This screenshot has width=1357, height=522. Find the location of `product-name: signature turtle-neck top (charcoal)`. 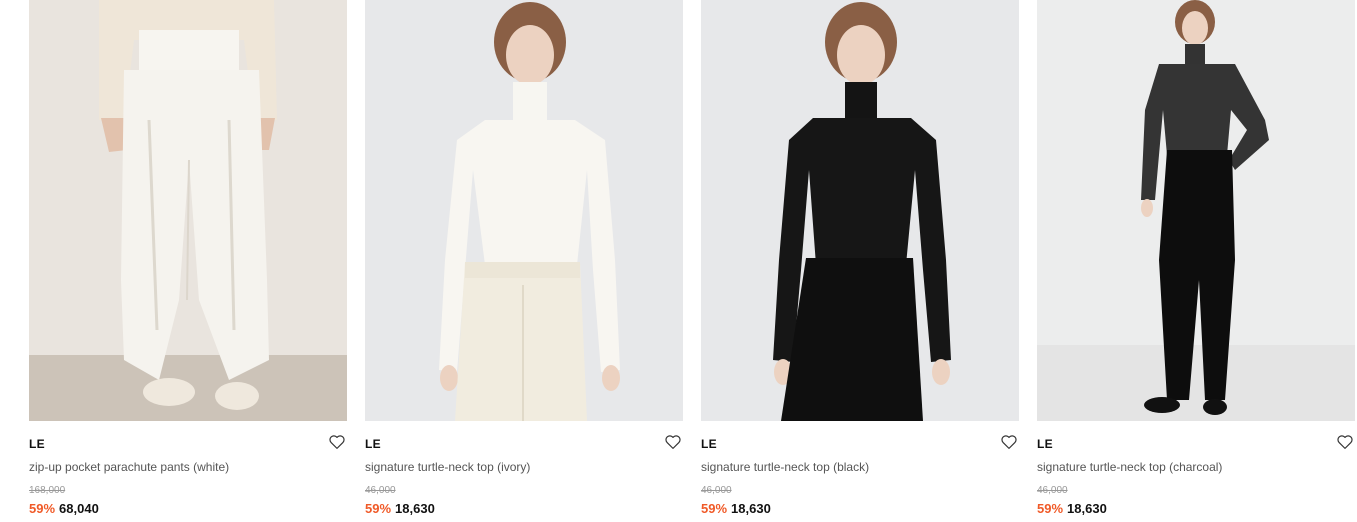

product-name: signature turtle-neck top (charcoal) is located at coordinates (1129, 467).